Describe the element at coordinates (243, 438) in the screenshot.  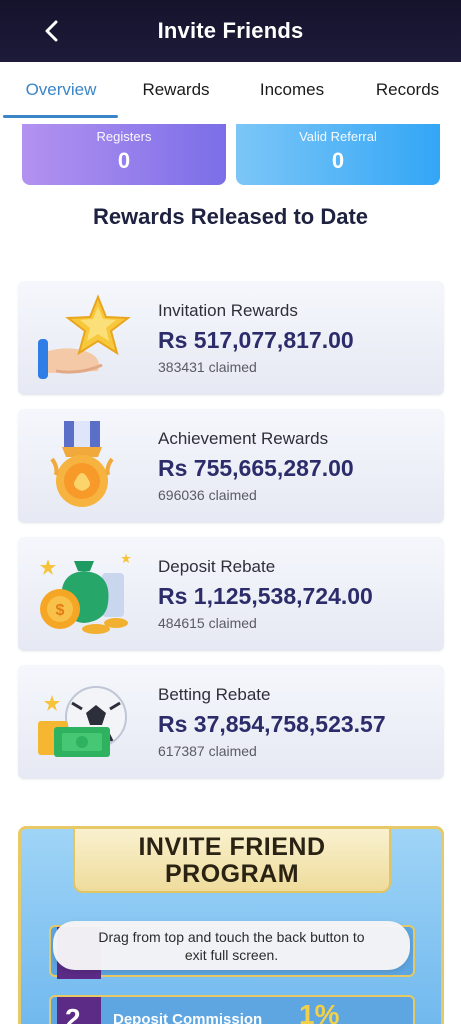
I see `reward-title: Achievement Rewards` at that location.